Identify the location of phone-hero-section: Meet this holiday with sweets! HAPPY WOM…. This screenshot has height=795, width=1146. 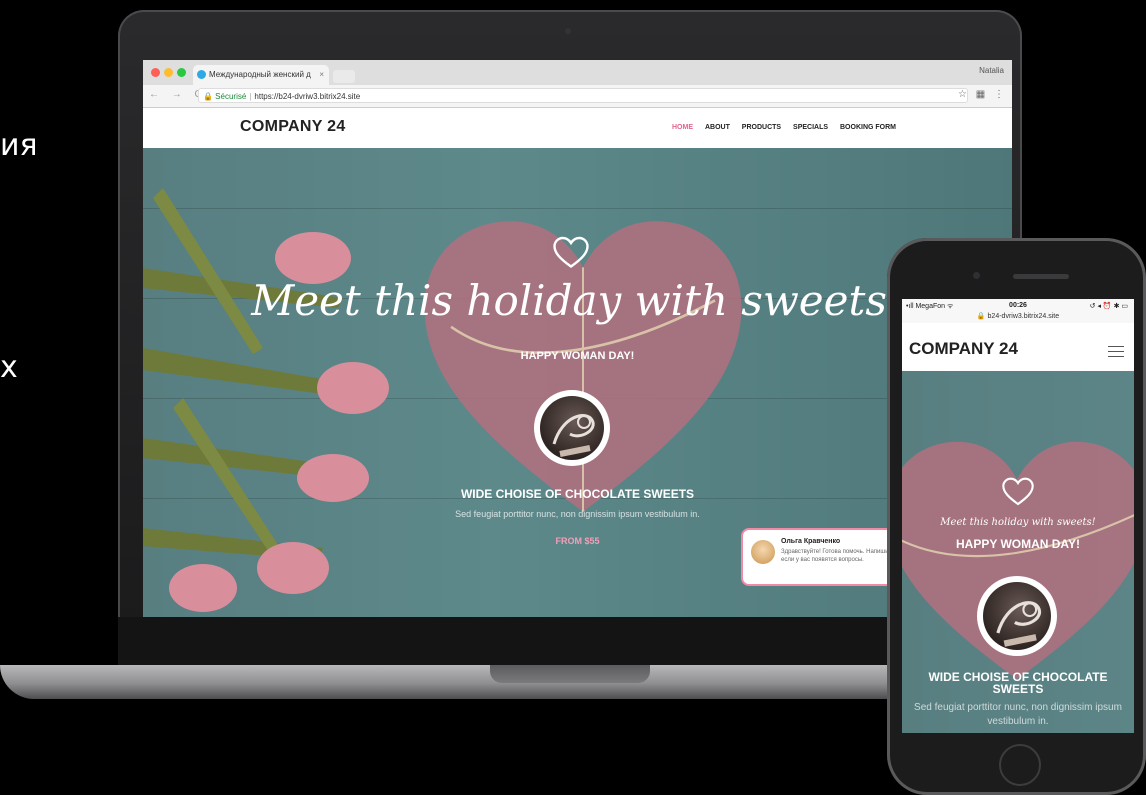
(1018, 552).